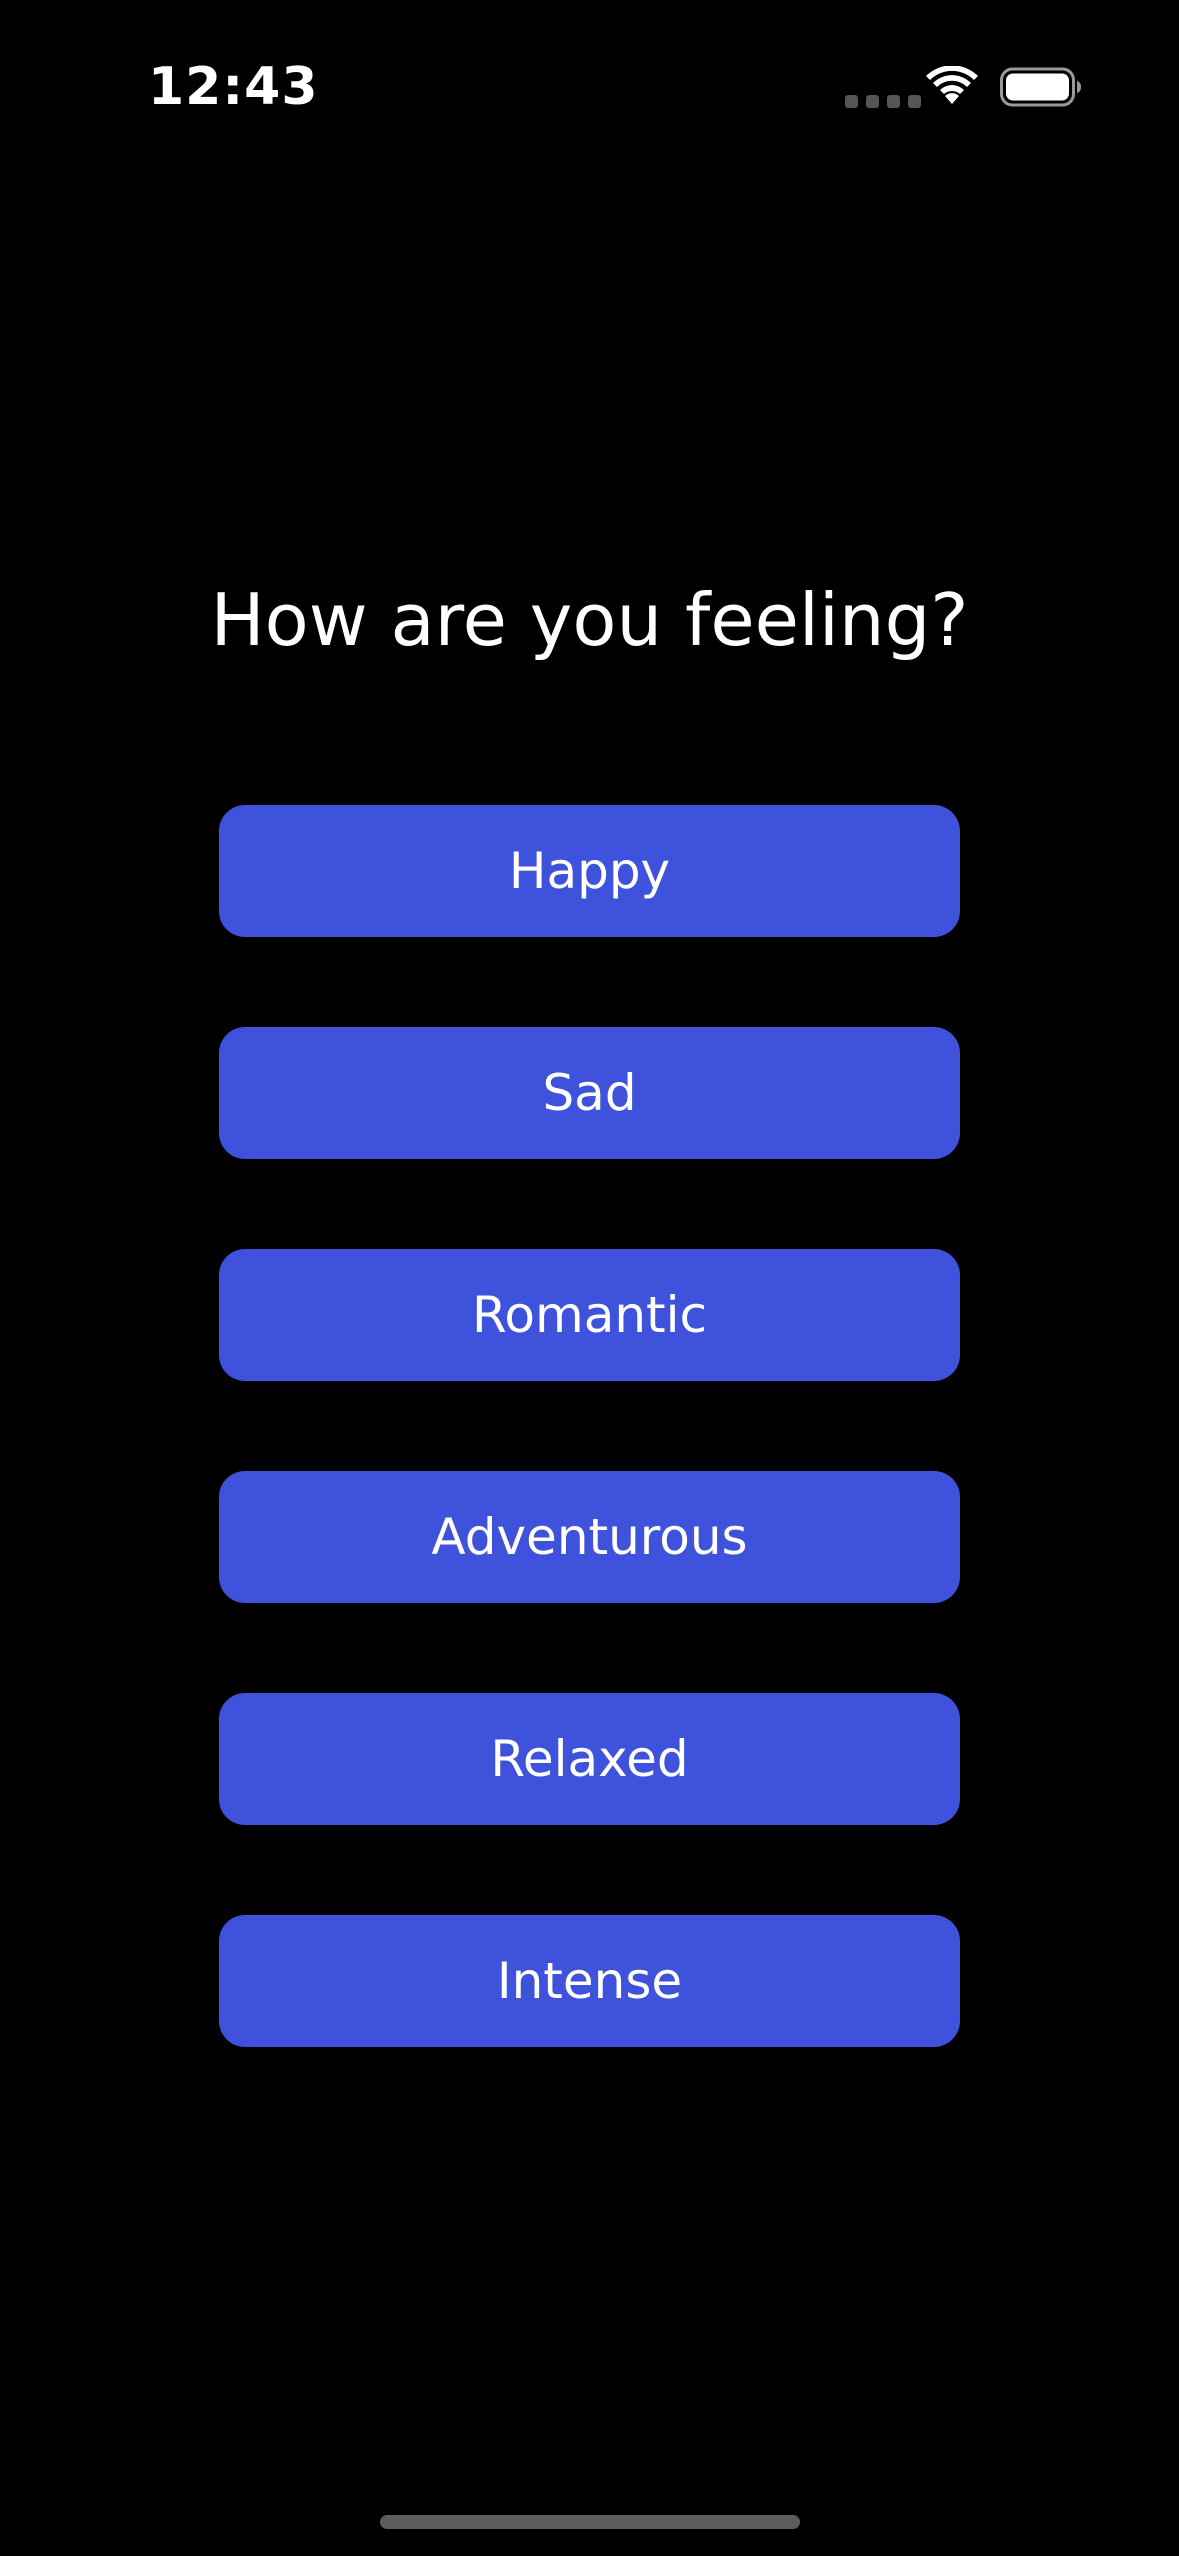 The width and height of the screenshot is (1179, 2556). Describe the element at coordinates (589, 620) in the screenshot. I see `page-title: How are you feeling?` at that location.